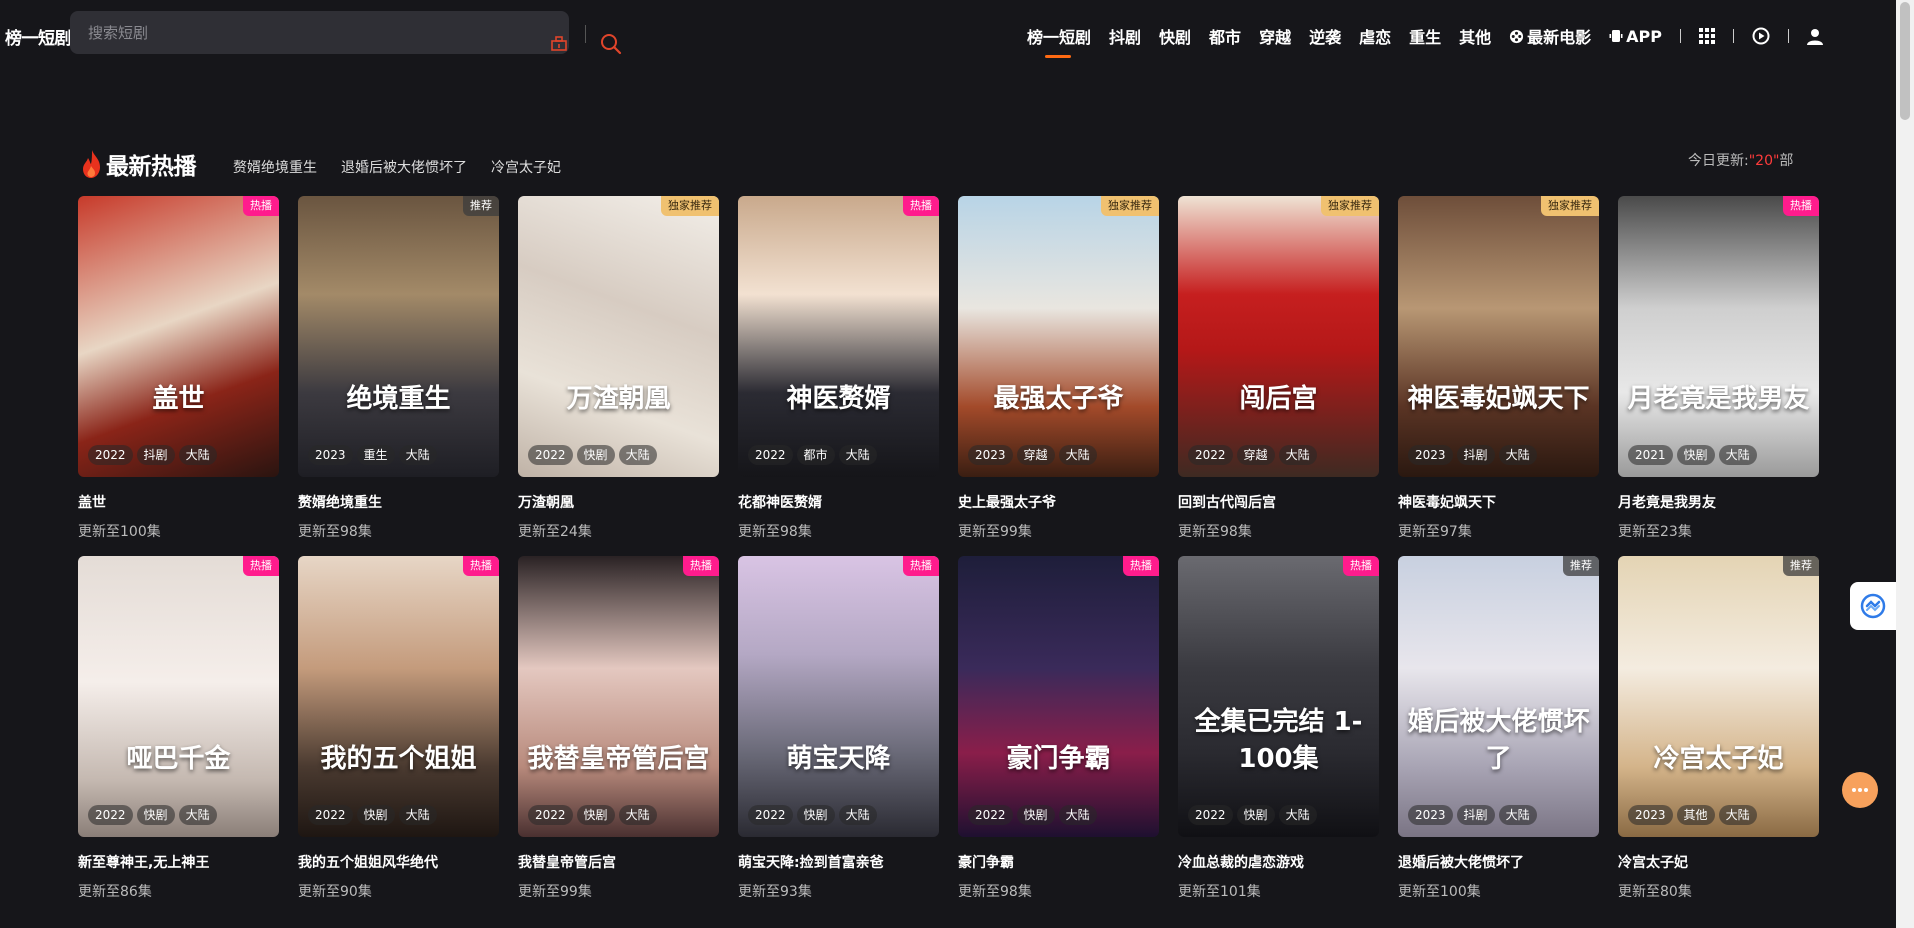 The image size is (1914, 928). What do you see at coordinates (1058, 696) in the screenshot?
I see `drama-poster: 豪门争霸 热播 2022 快剧 大陆` at bounding box center [1058, 696].